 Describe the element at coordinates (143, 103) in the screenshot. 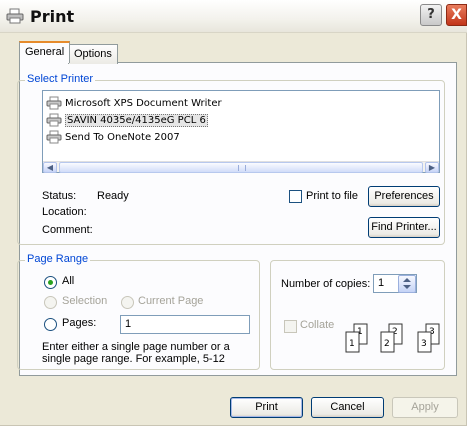

I see `printer-name: Microsoft XPS Document Writer` at that location.